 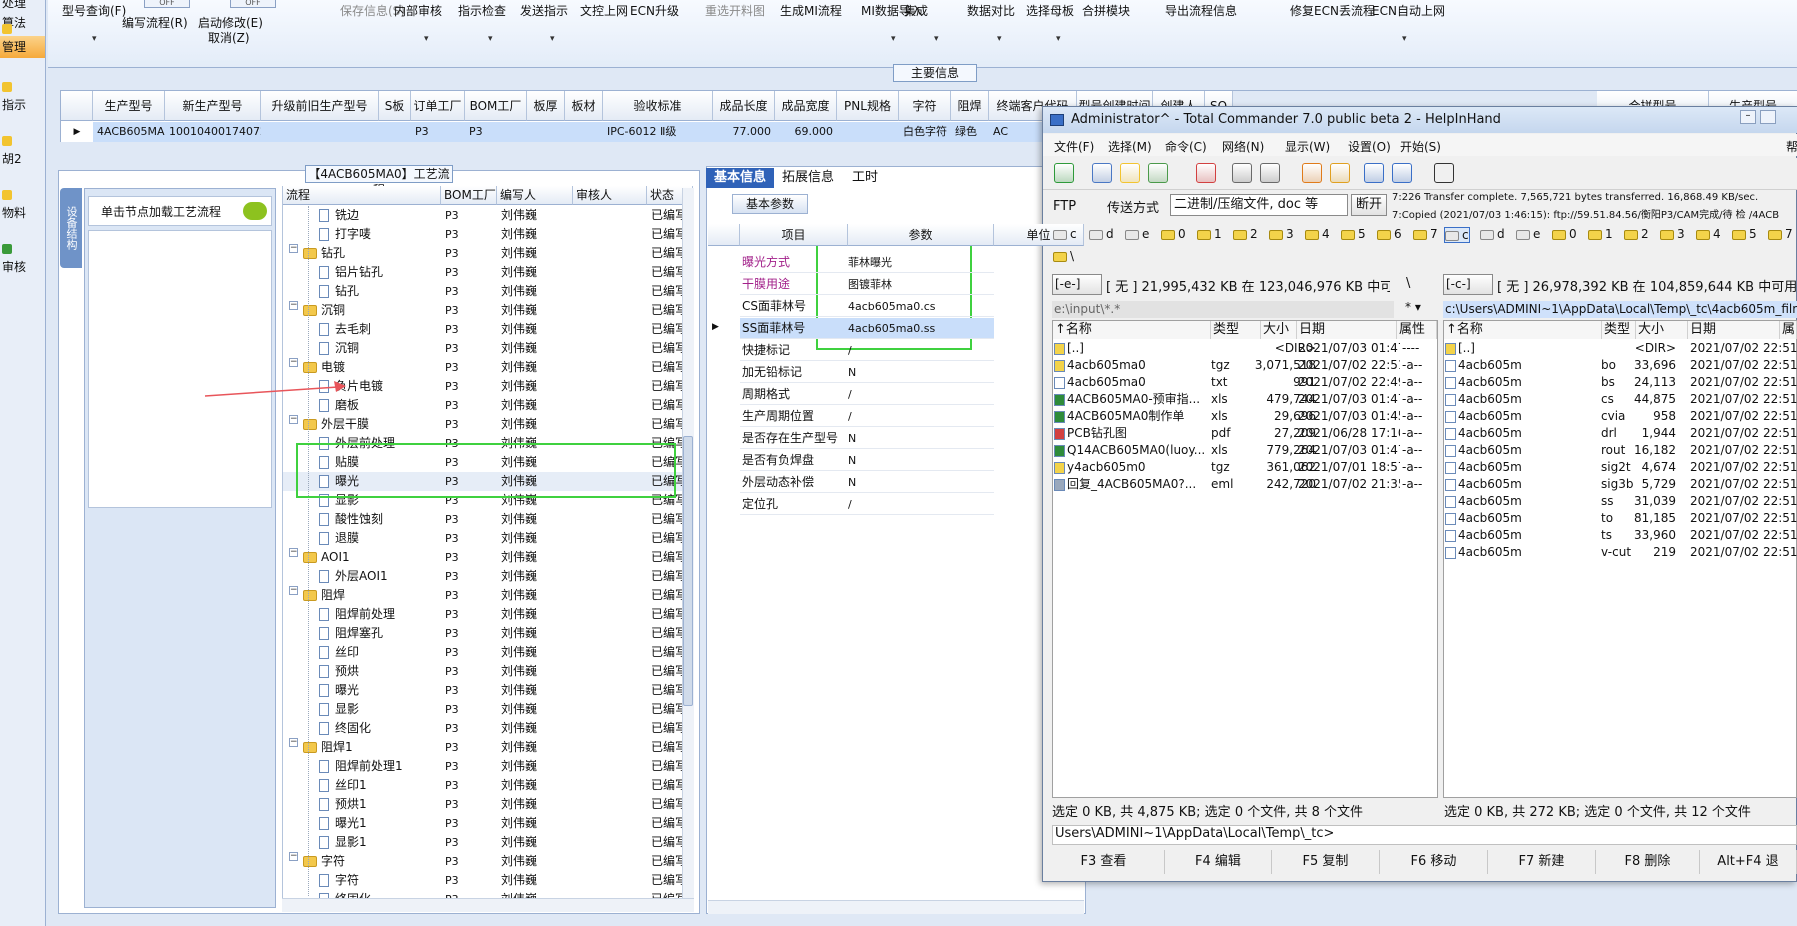 I want to click on tree-row: − 电镀 P3 刘伟巍 已编写, so click(x=483, y=367).